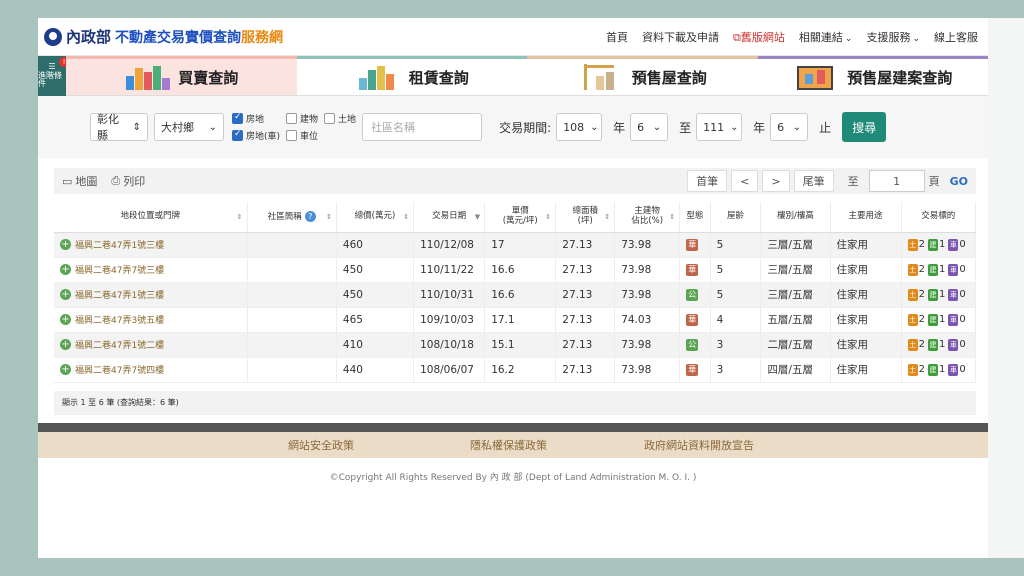  I want to click on column-header-label: 交易日期, so click(449, 215).